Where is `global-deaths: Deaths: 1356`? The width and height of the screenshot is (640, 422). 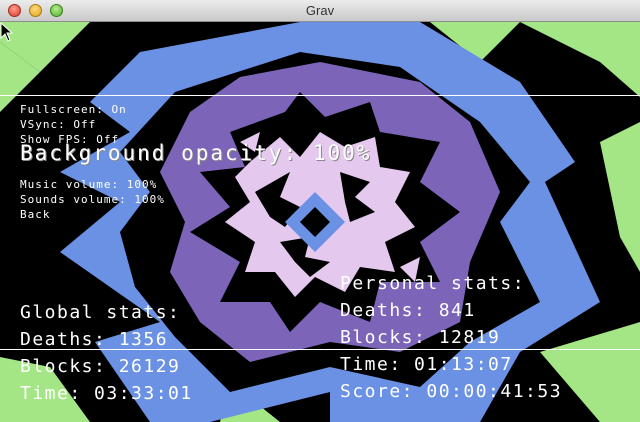 global-deaths: Deaths: 1356 is located at coordinates (94, 339).